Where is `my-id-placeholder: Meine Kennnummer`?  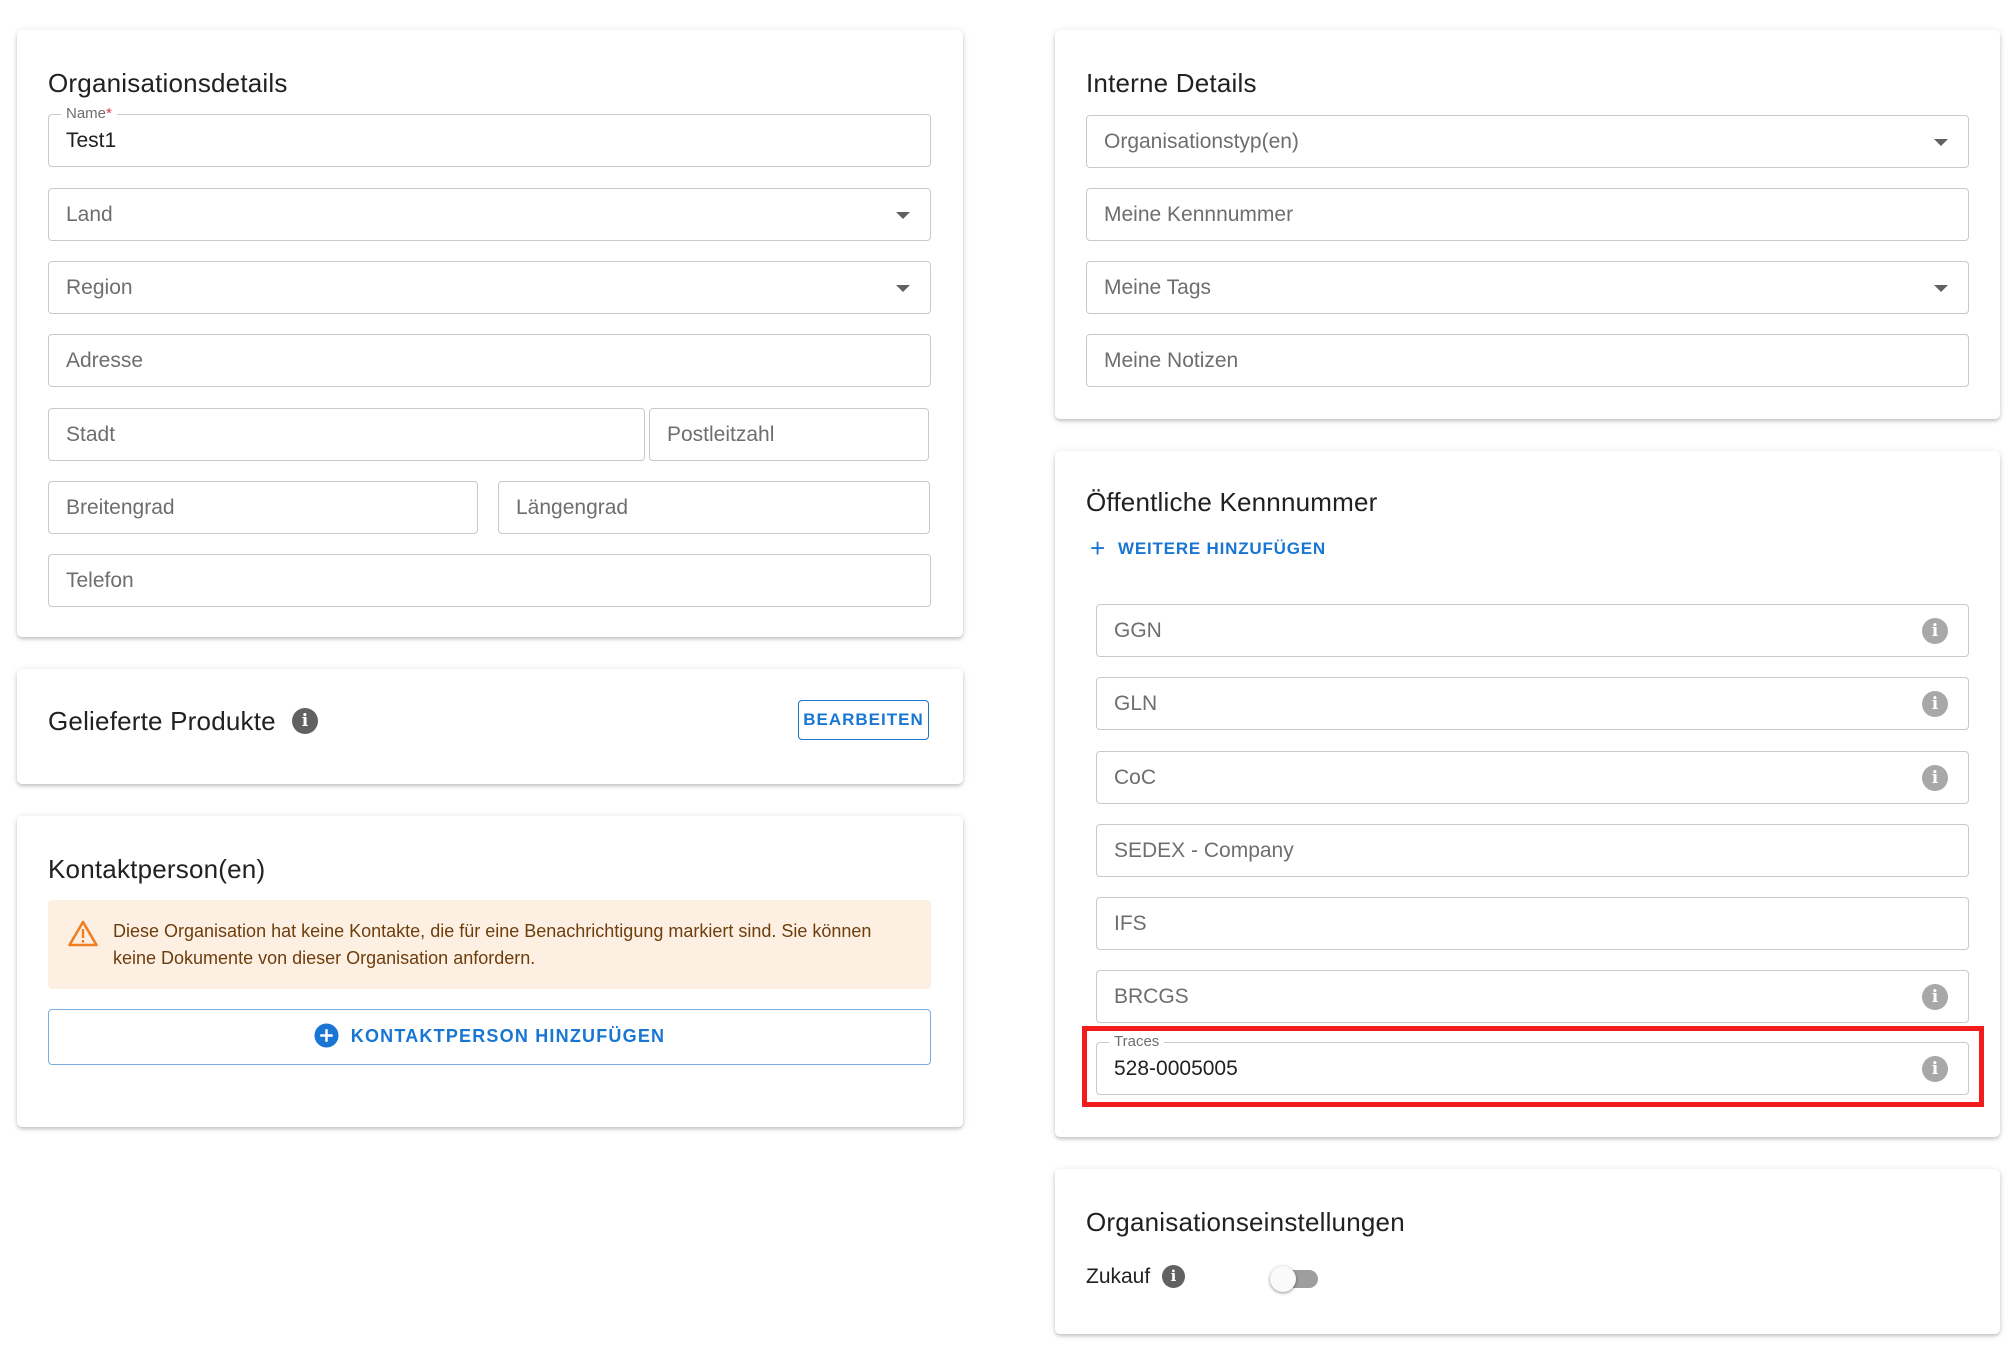 my-id-placeholder: Meine Kennnummer is located at coordinates (1199, 214).